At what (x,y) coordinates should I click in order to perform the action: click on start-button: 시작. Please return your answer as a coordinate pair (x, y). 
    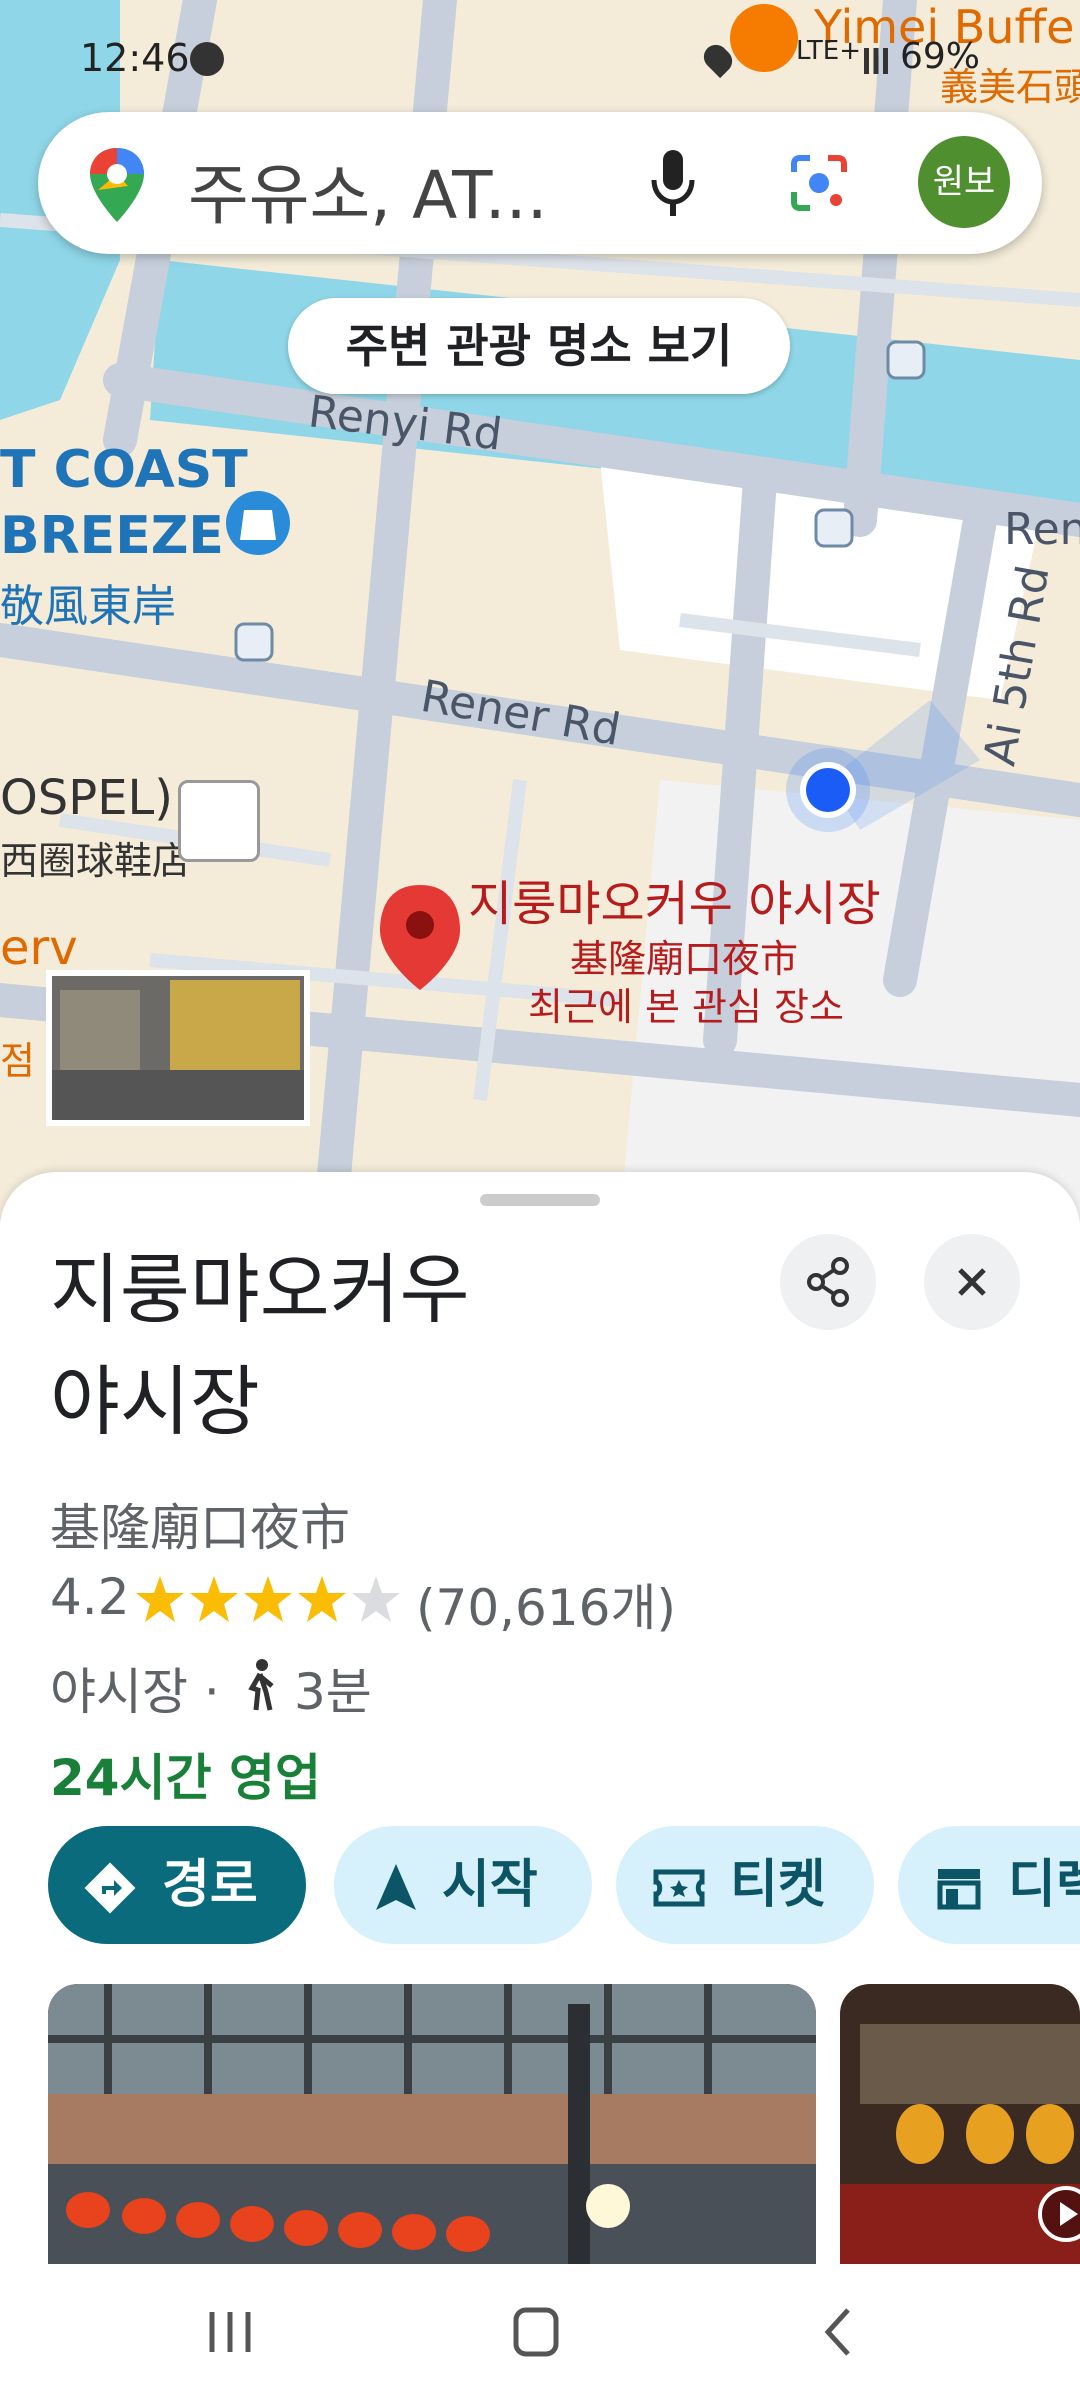
    Looking at the image, I should click on (463, 1885).